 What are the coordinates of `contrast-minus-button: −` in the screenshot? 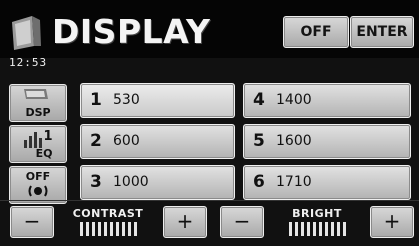 It's located at (32, 222).